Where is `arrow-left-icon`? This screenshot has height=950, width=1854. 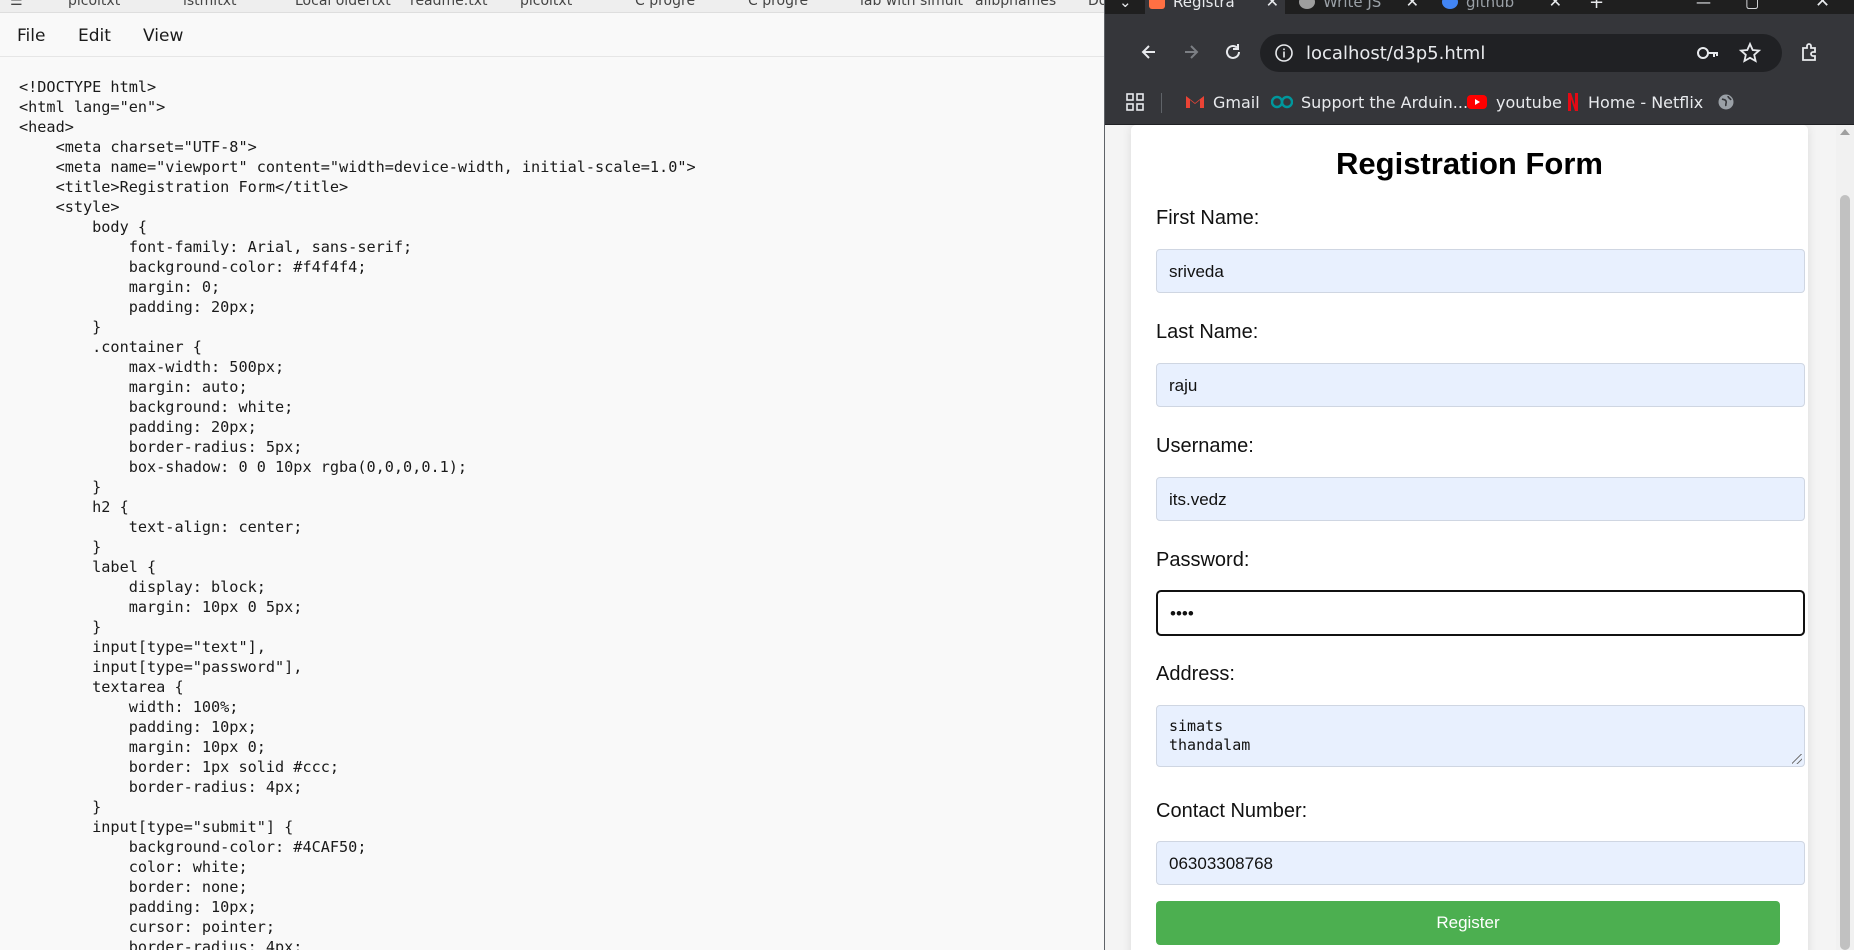
arrow-left-icon is located at coordinates (1148, 52).